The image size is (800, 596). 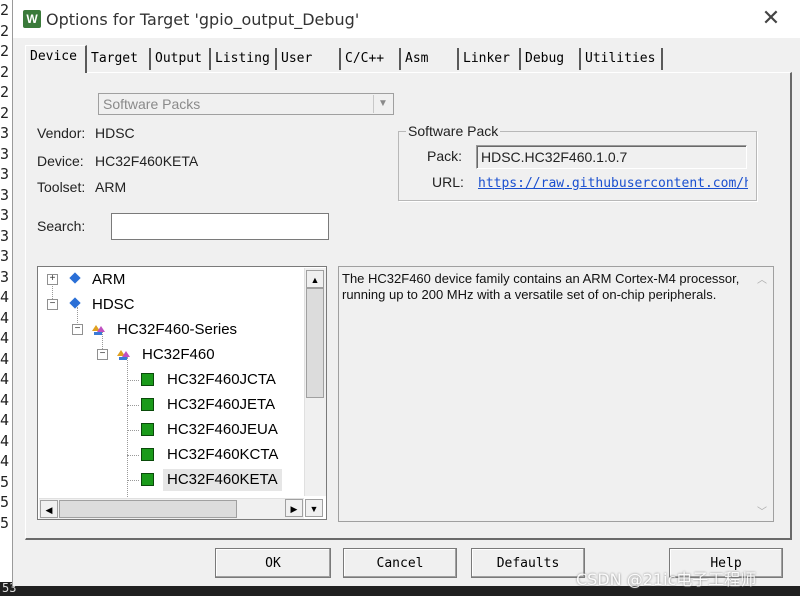 I want to click on pack-field: HDSC.HC32F460.1.0.7, so click(x=611, y=157).